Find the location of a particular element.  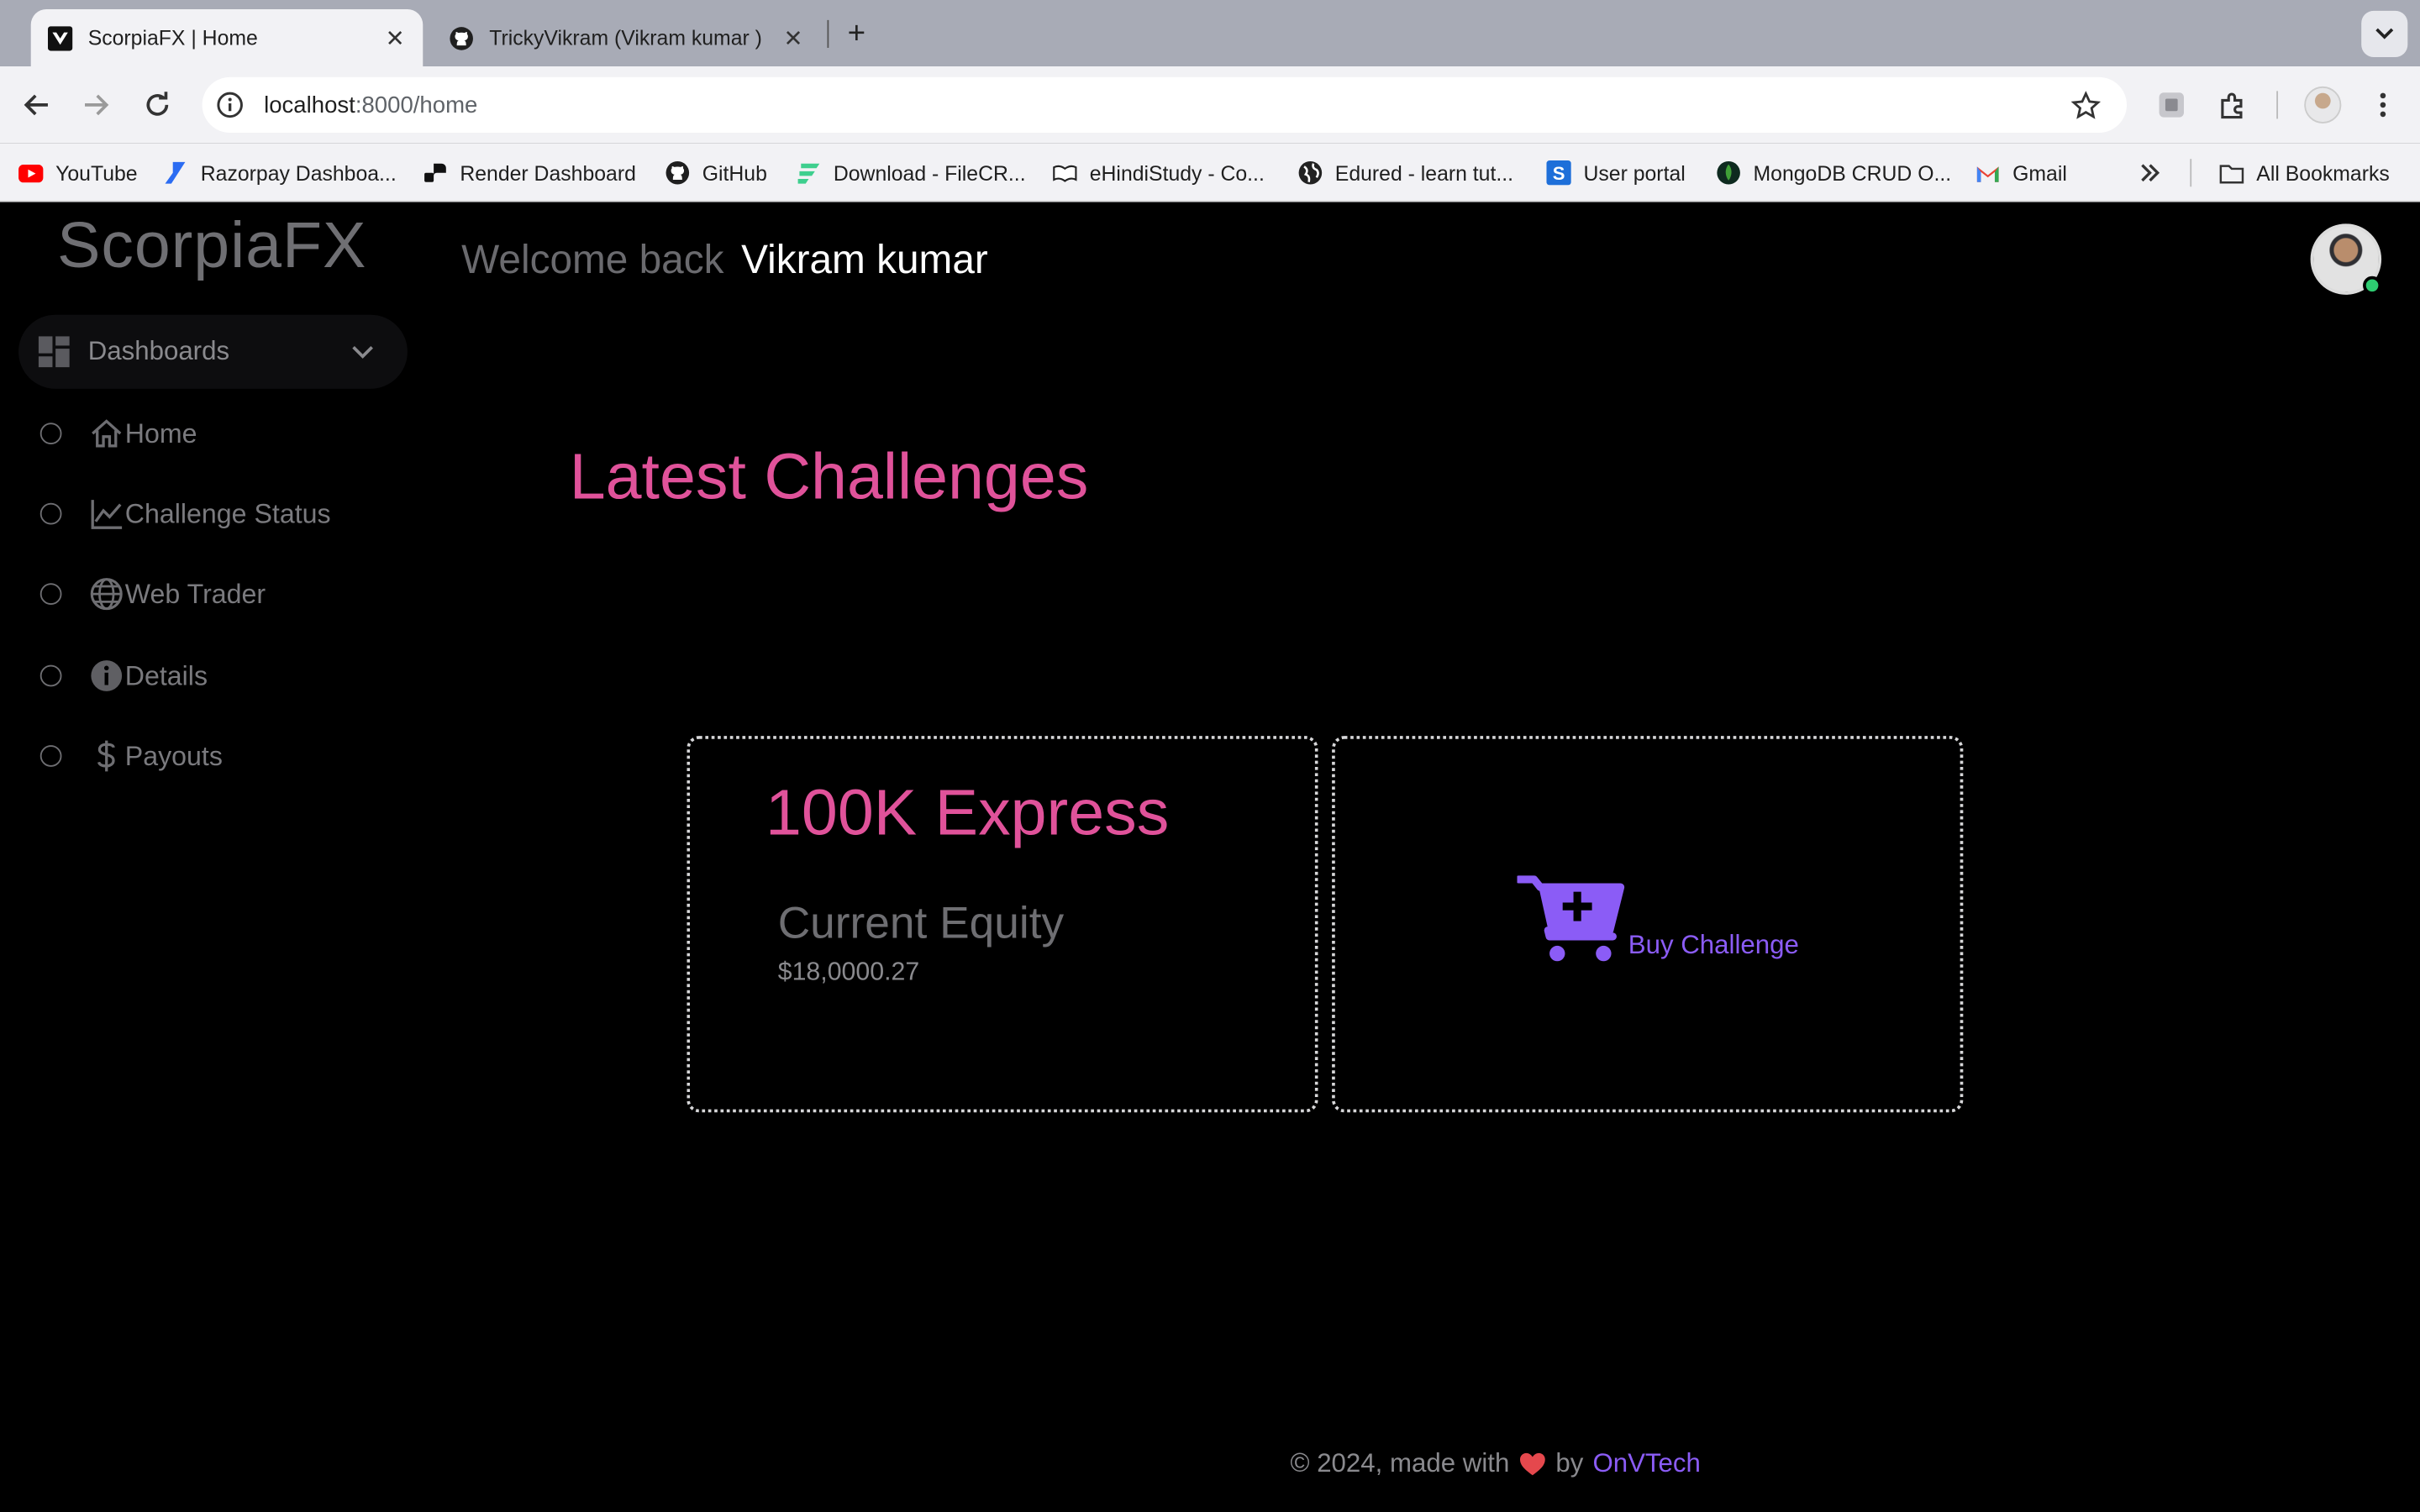

sidebar-group-label: Dashboards is located at coordinates (158, 351).